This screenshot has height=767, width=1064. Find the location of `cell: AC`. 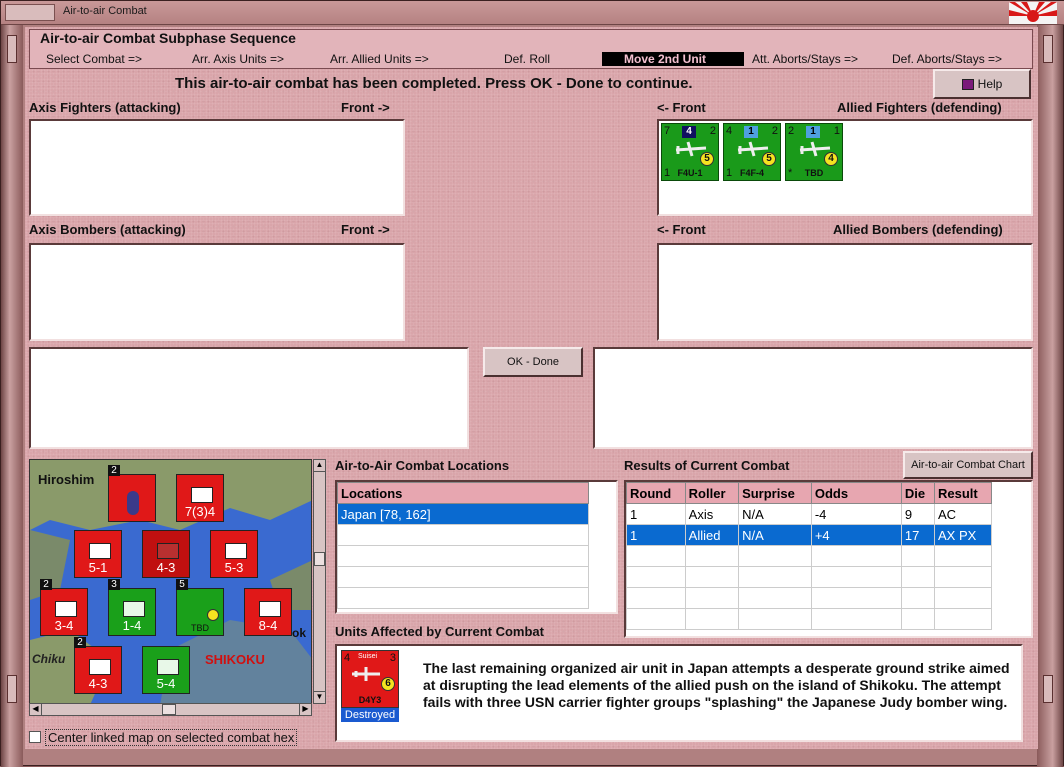

cell: AC is located at coordinates (963, 514).